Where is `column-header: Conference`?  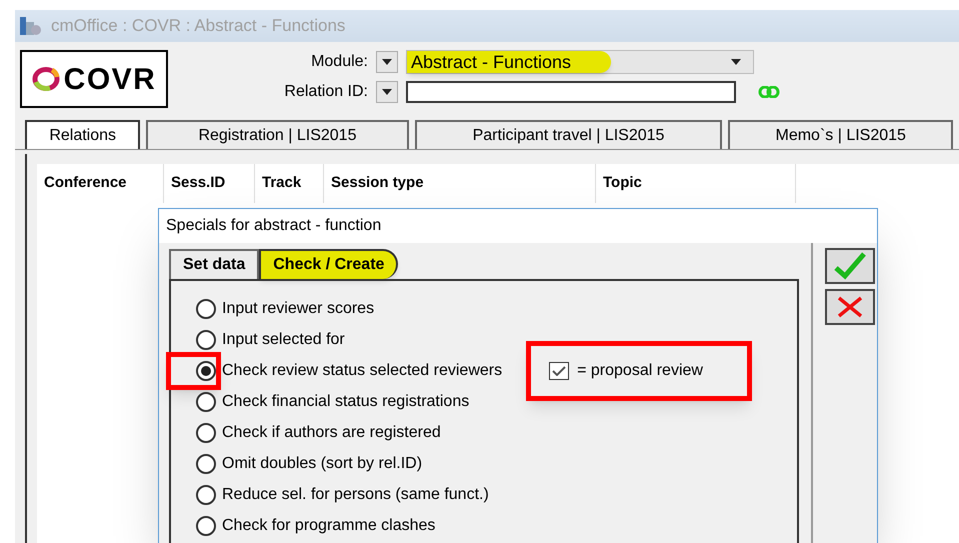
column-header: Conference is located at coordinates (100, 183).